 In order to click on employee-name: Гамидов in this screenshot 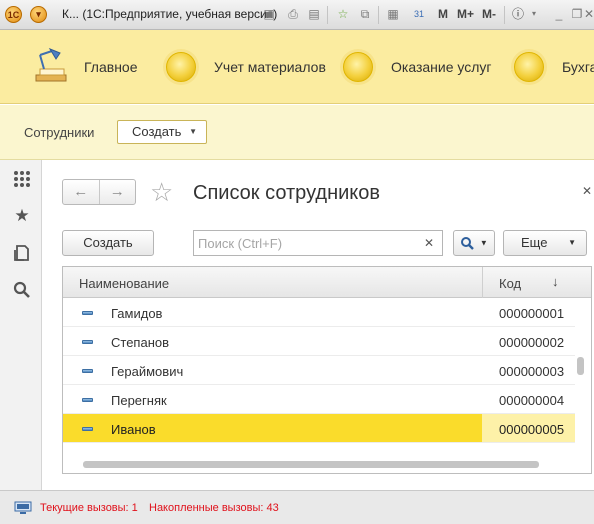, I will do `click(137, 313)`.